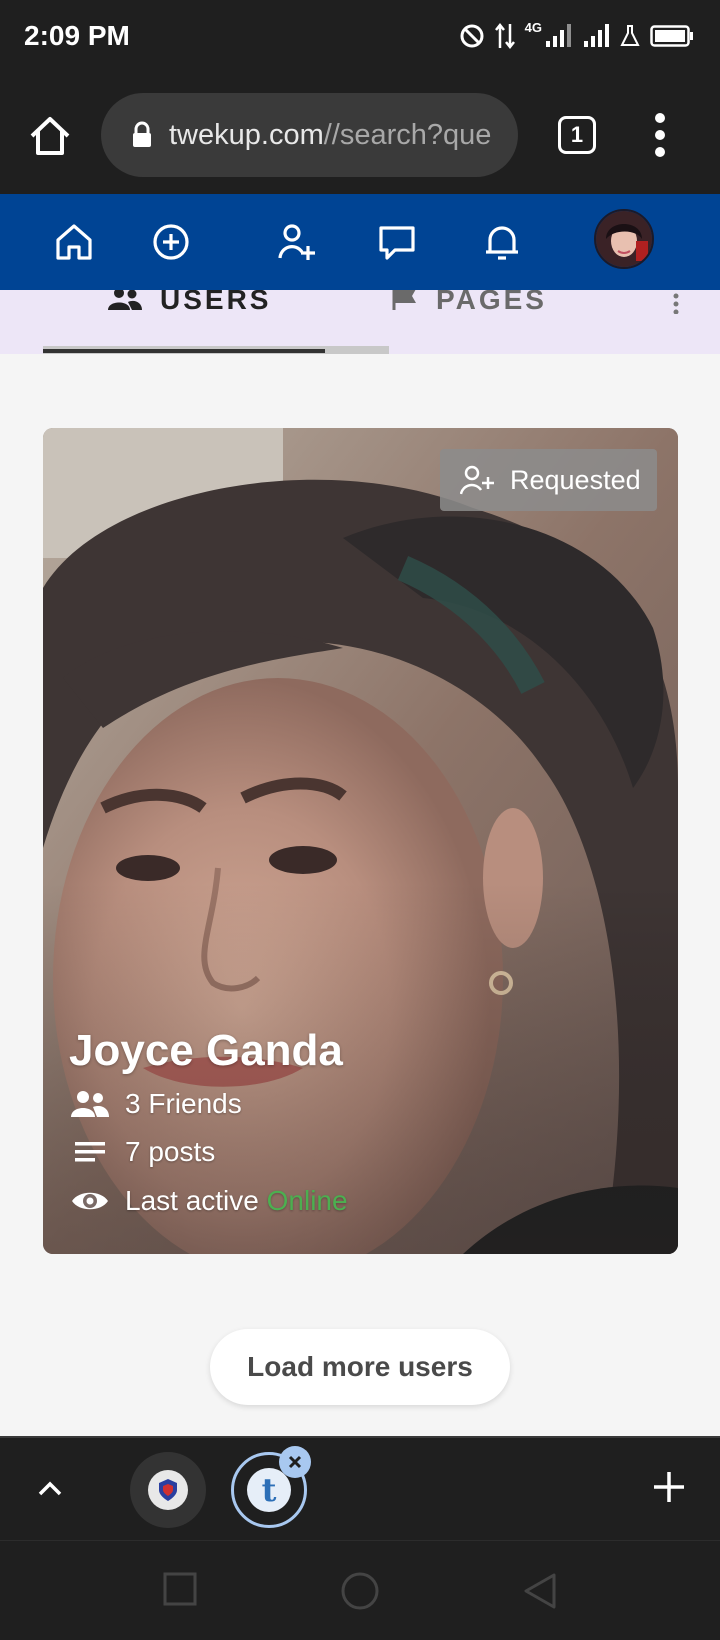 This screenshot has width=720, height=1640. What do you see at coordinates (360, 242) in the screenshot?
I see `app-nav-bar` at bounding box center [360, 242].